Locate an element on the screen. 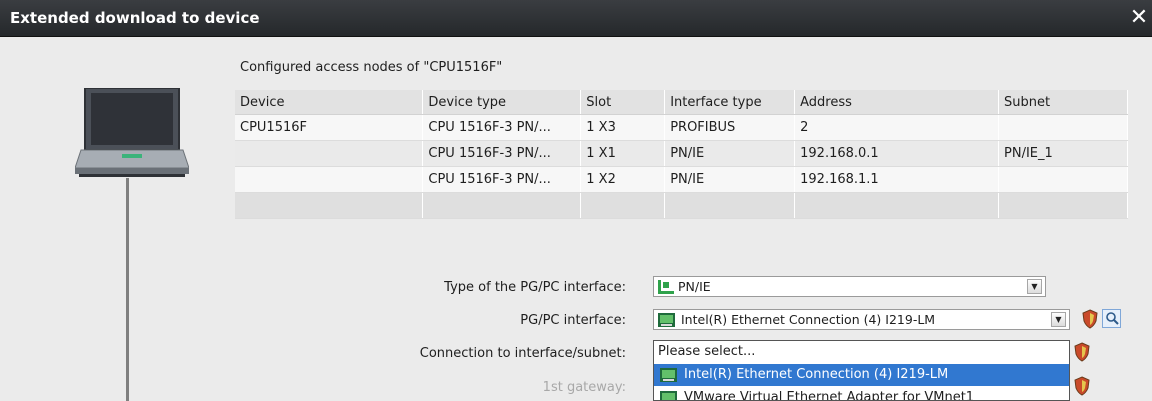 The height and width of the screenshot is (401, 1152). dropdown-option-selected: Intel(R) Ethernet Connection (4) I219-LM is located at coordinates (861, 375).